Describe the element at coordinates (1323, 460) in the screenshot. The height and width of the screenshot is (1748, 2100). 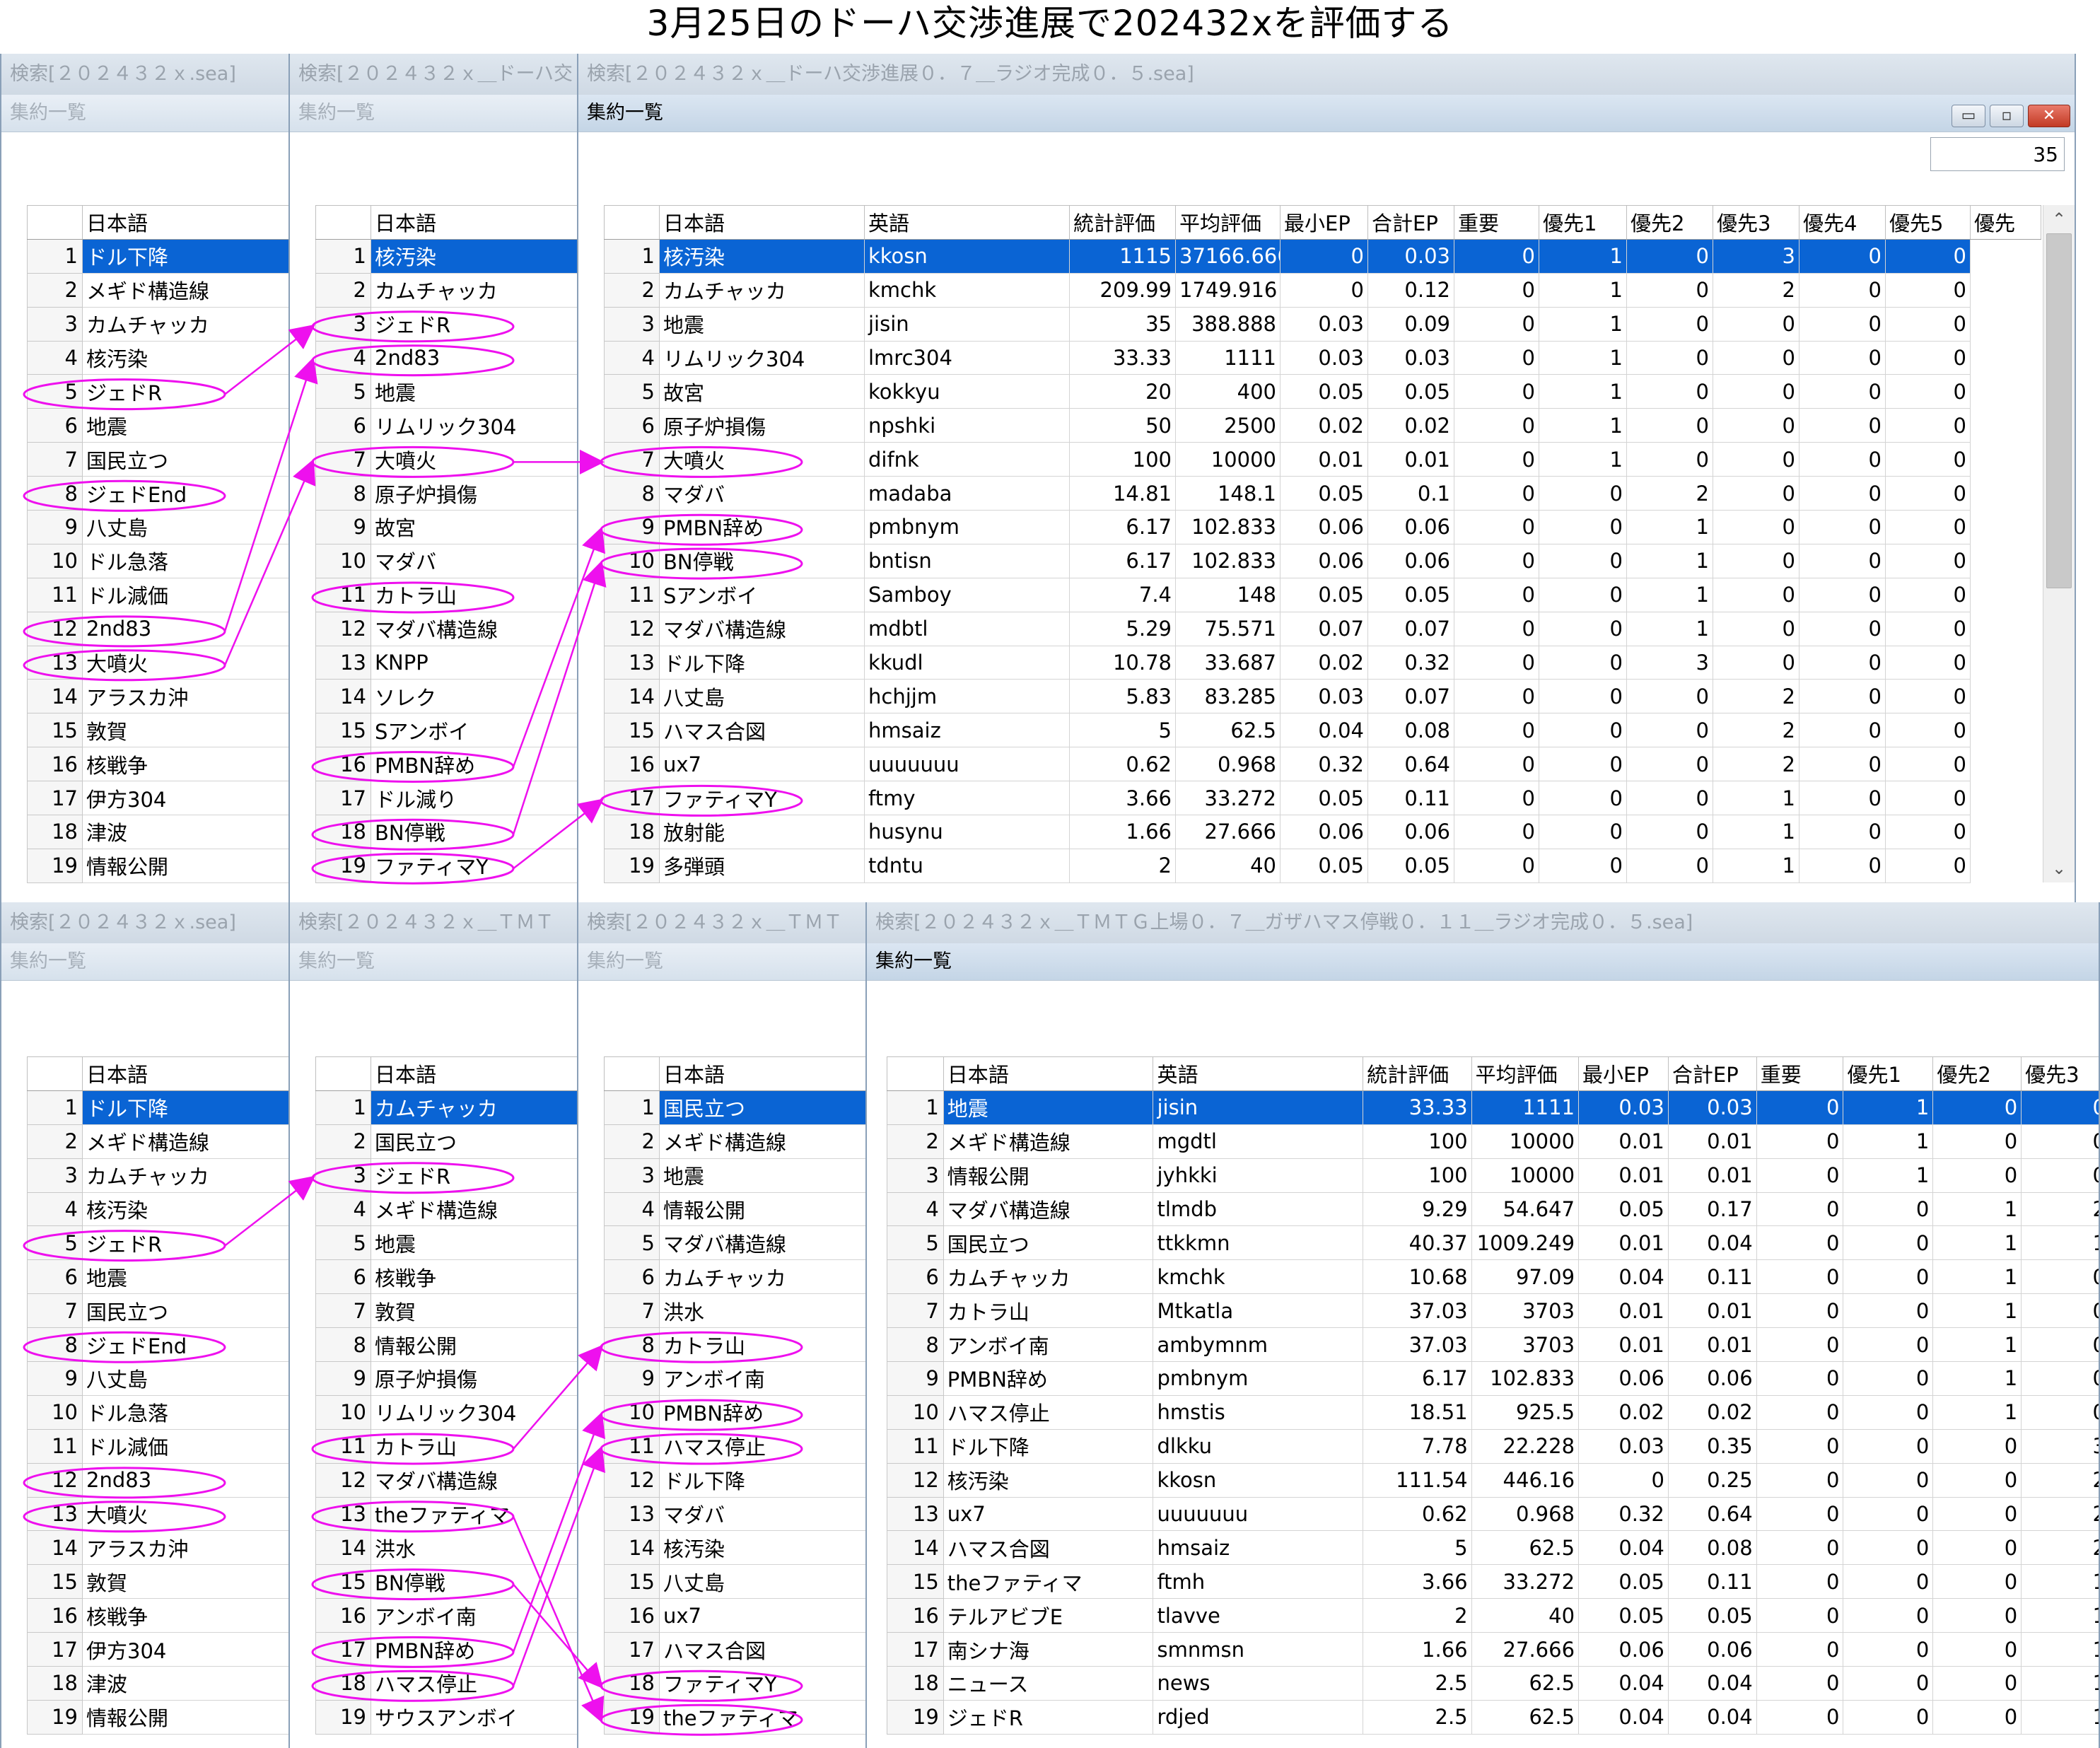
I see `table-row: 7 大噴火 difnk 100 10000 0.01 0.01 0 1 0 0 0 0` at that location.